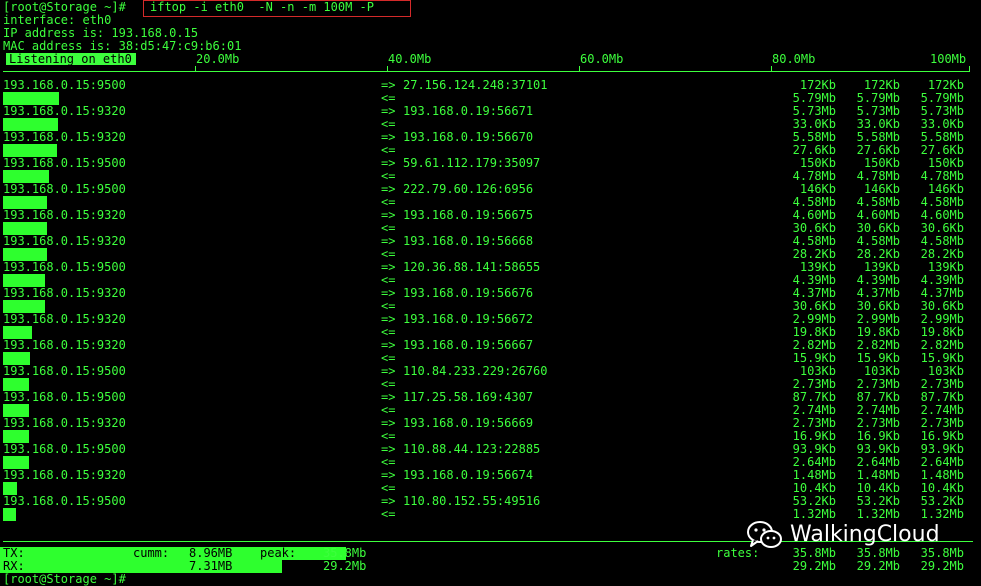  I want to click on destination-address: 193.168.0.19:56674, so click(468, 475).